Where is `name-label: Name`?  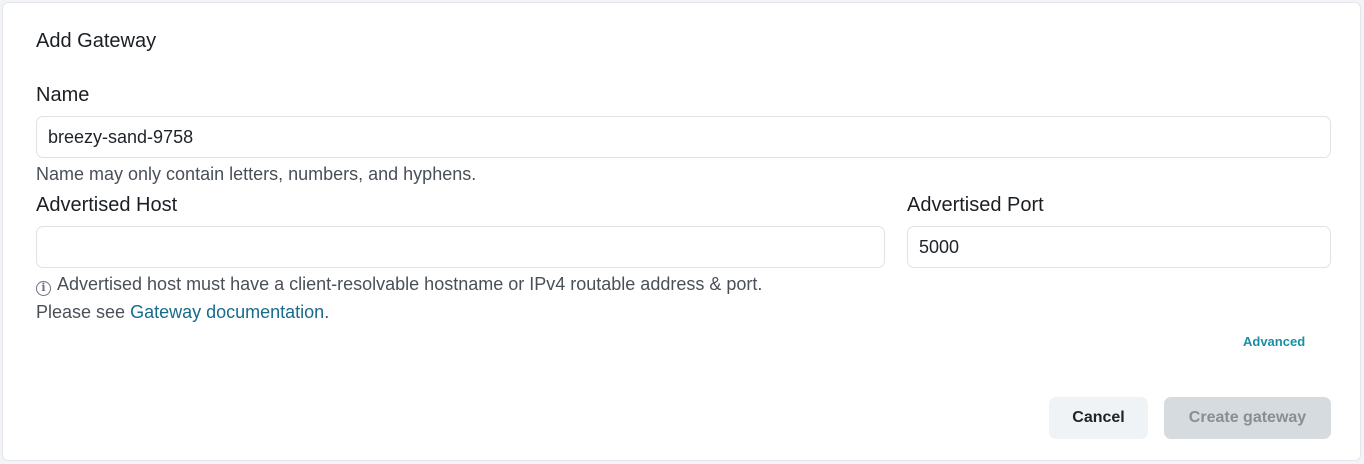 name-label: Name is located at coordinates (63, 95).